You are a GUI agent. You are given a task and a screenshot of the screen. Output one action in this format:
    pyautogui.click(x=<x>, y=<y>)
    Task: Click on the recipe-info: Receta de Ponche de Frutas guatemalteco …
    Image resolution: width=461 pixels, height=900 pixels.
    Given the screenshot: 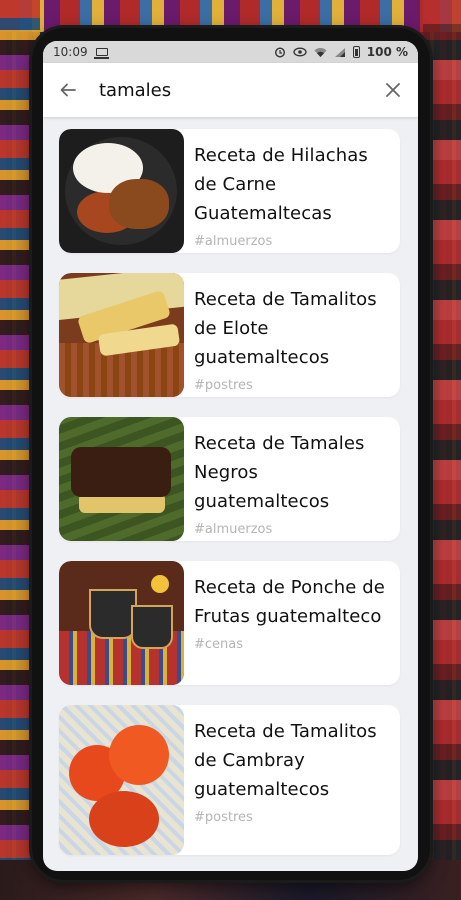 What is the action you would take?
    pyautogui.click(x=292, y=606)
    